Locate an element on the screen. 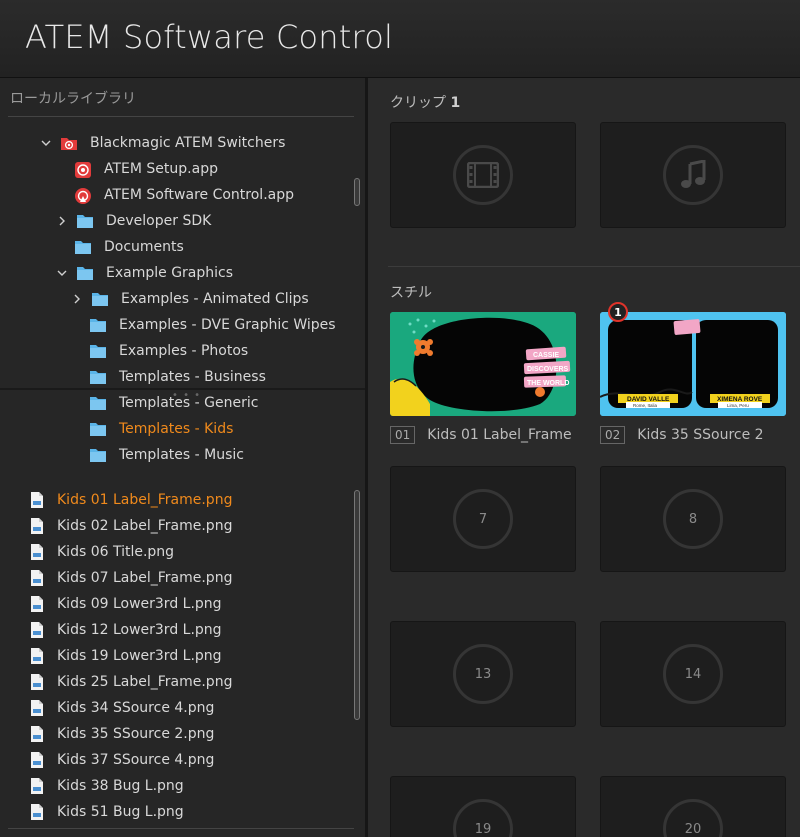 The height and width of the screenshot is (837, 800). still-name: Kids 35 SSource 2 is located at coordinates (700, 435).